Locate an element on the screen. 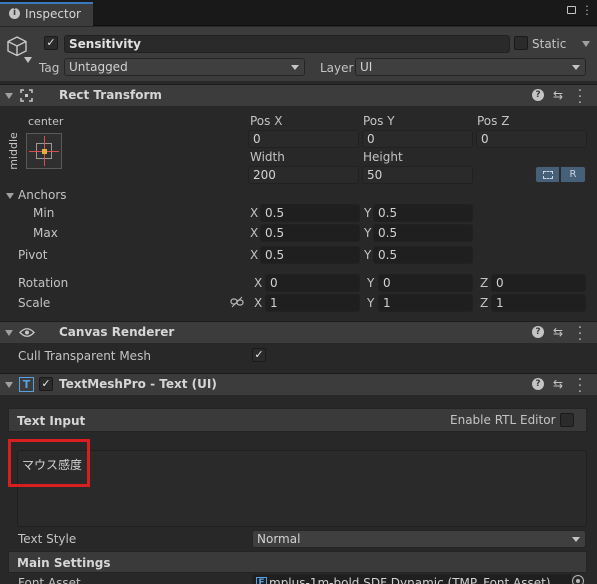  pos-z-field: 0 is located at coordinates (531, 139).